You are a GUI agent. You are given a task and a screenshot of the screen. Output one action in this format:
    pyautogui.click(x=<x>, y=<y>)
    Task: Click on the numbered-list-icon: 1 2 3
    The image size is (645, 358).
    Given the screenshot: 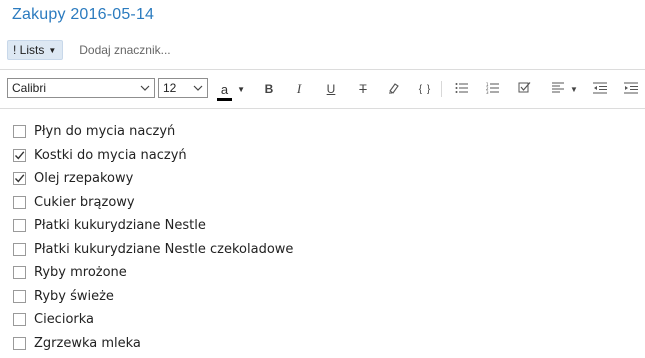 What is the action you would take?
    pyautogui.click(x=493, y=89)
    